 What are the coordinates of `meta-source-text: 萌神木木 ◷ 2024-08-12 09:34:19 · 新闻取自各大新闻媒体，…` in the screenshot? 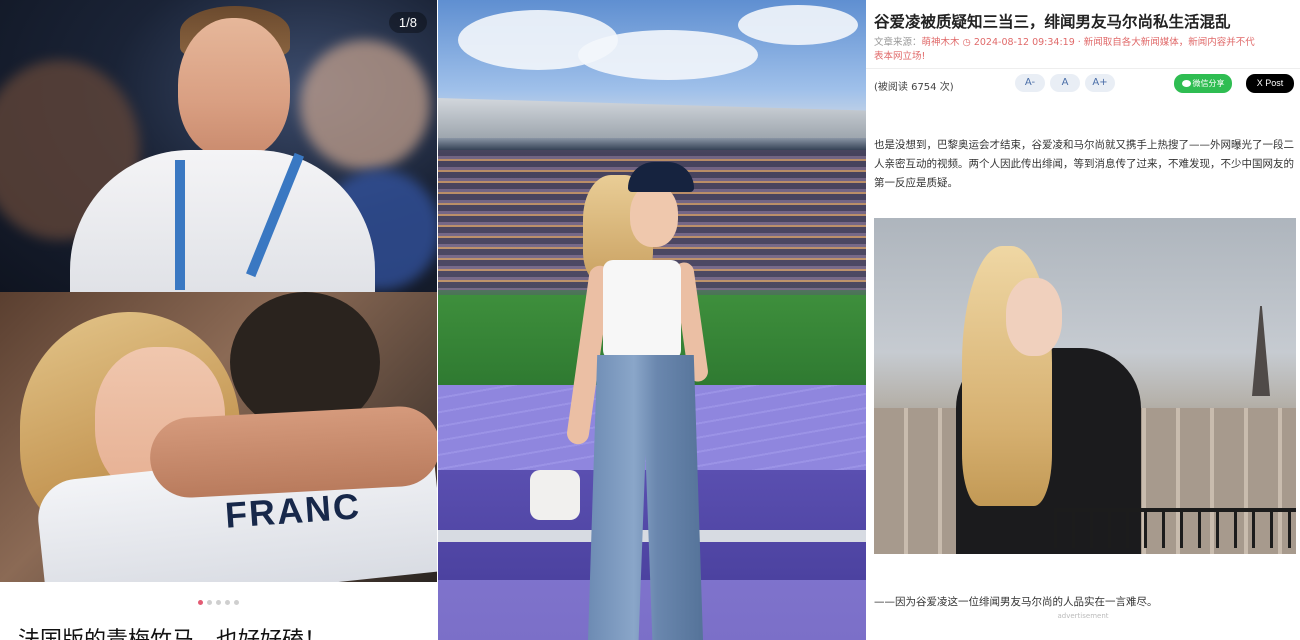 It's located at (1088, 42).